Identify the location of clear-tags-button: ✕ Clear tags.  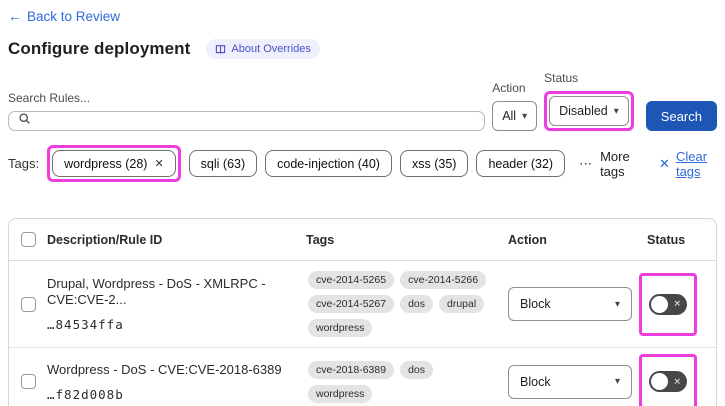
(688, 164).